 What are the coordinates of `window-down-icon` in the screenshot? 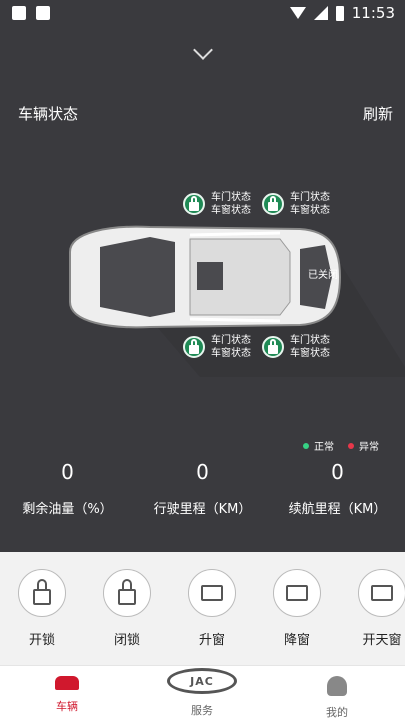 It's located at (297, 593).